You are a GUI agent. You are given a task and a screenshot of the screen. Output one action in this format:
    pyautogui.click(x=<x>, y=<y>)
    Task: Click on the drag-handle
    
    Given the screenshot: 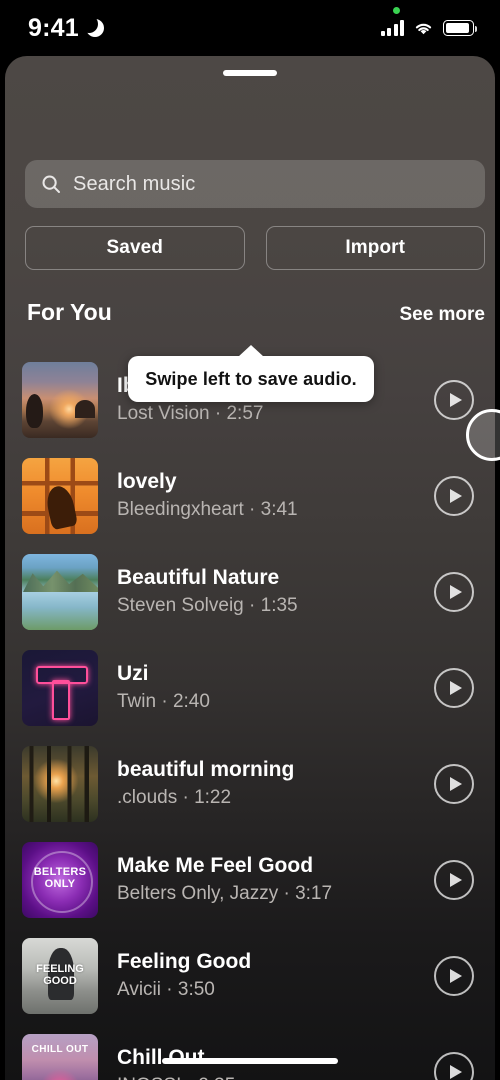 What is the action you would take?
    pyautogui.click(x=250, y=73)
    